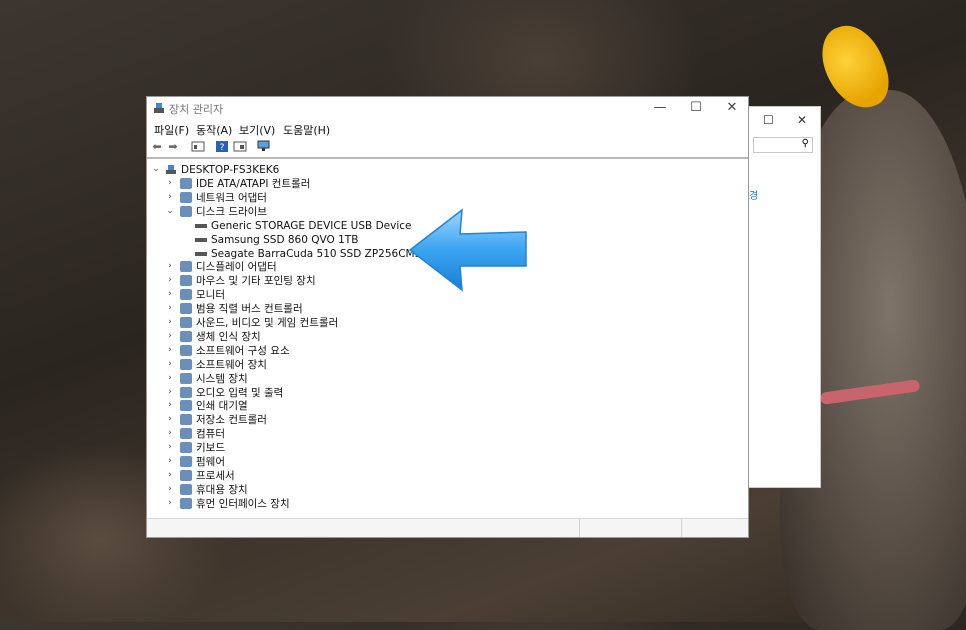 This screenshot has height=630, width=966. What do you see at coordinates (215, 475) in the screenshot?
I see `tree-category-label: 프로세서` at bounding box center [215, 475].